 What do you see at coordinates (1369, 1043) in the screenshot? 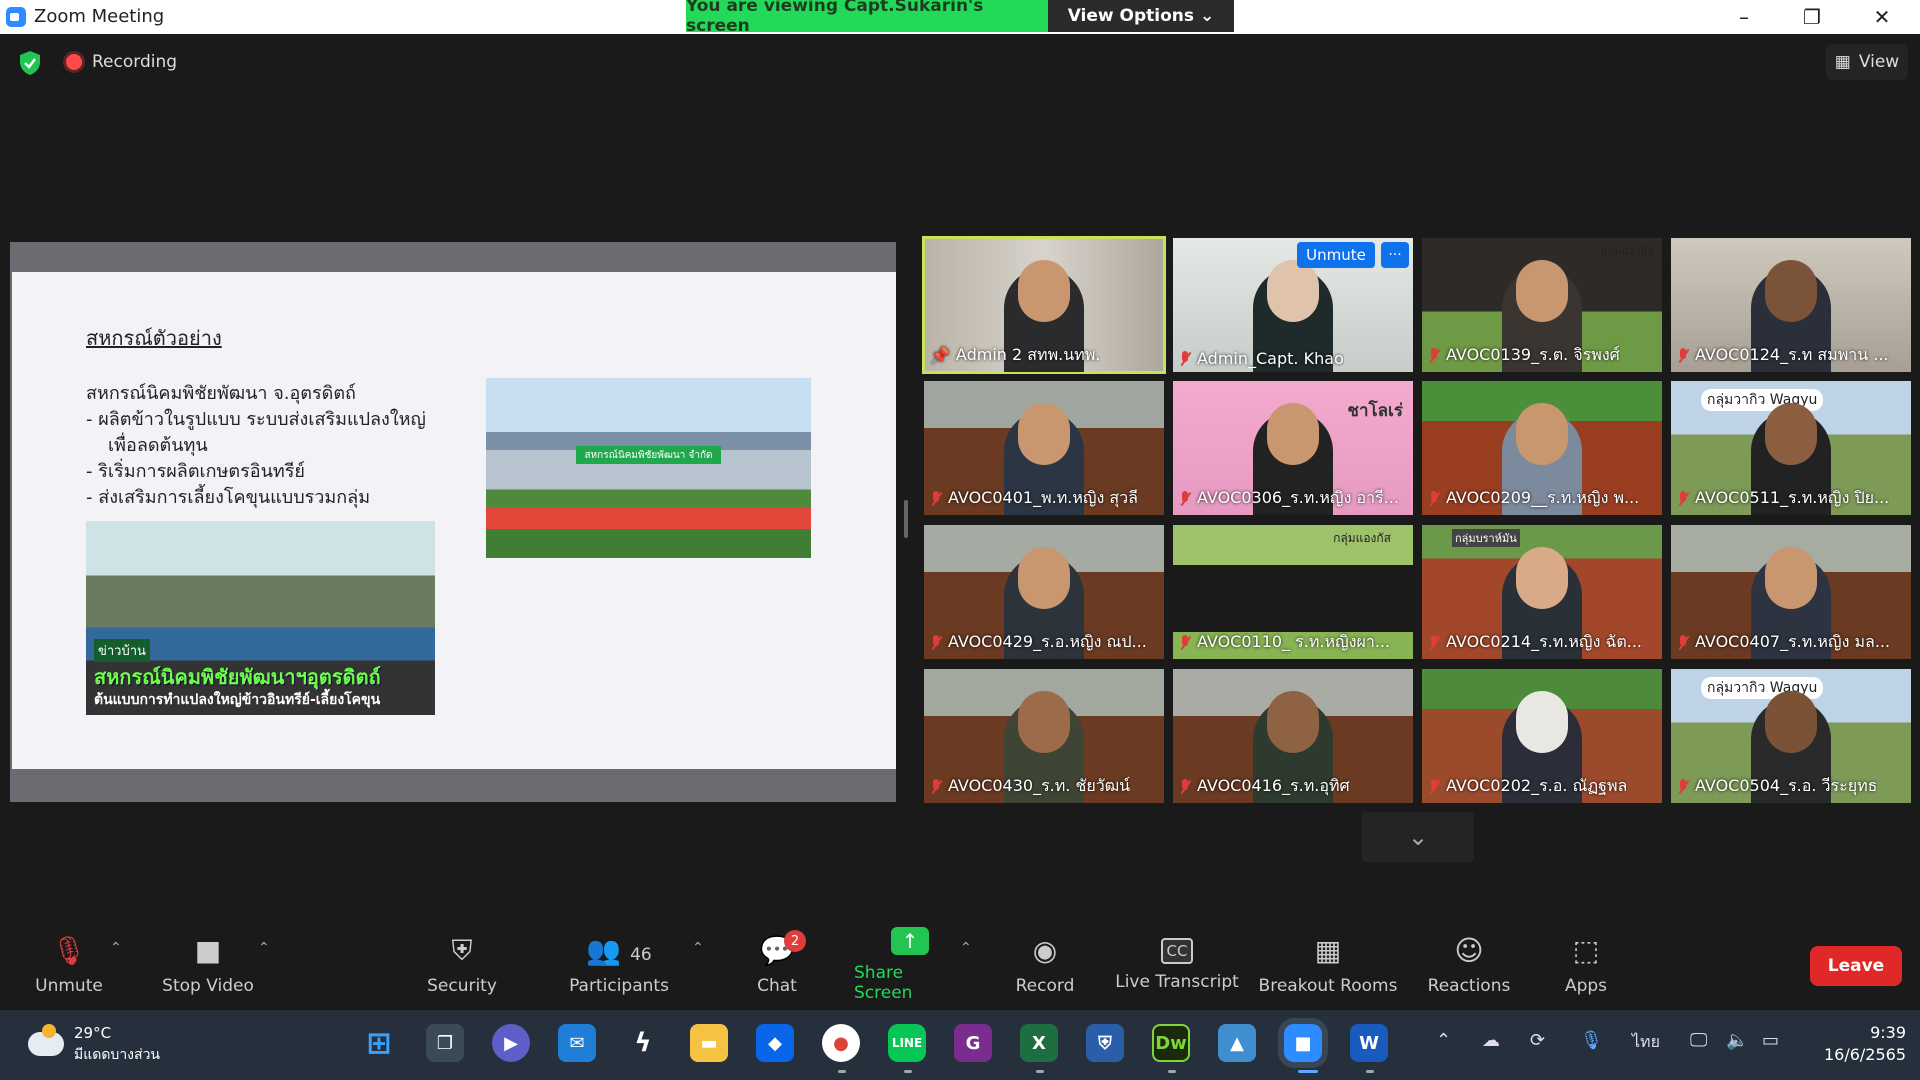
I see `word-icon: W` at bounding box center [1369, 1043].